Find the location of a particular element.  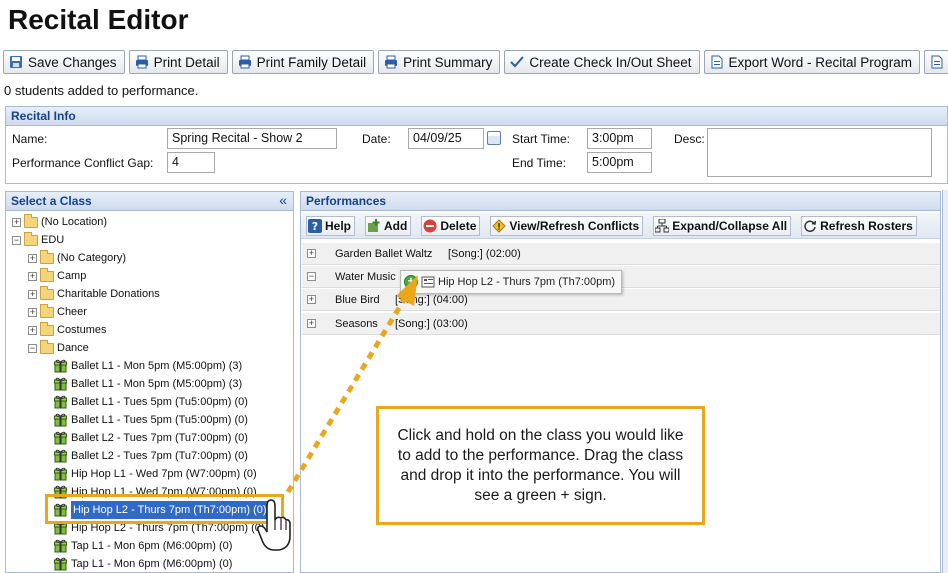

tree-folder-node: + Charitable Donations is located at coordinates (94, 294).